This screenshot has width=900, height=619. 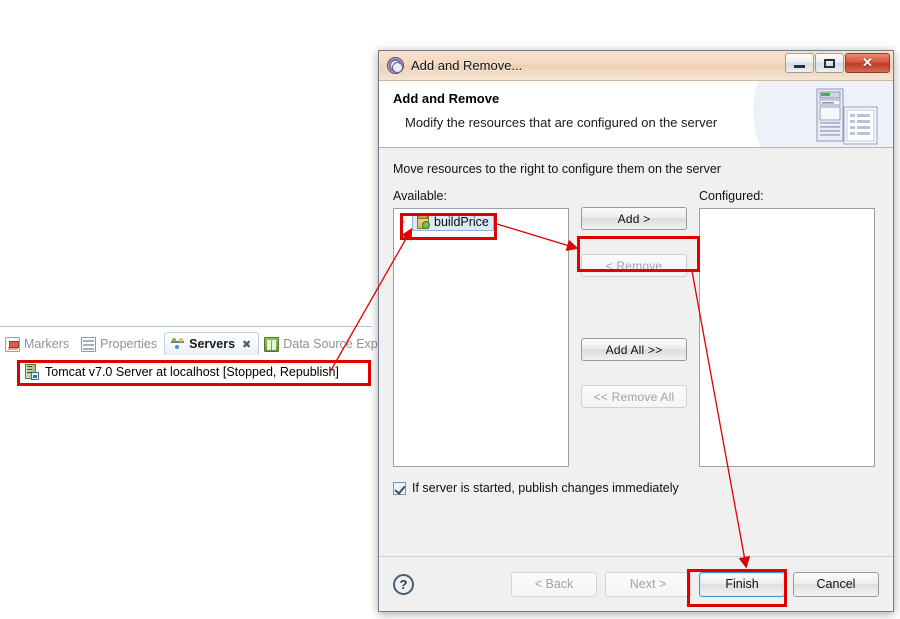 I want to click on close-button: ✕, so click(x=867, y=63).